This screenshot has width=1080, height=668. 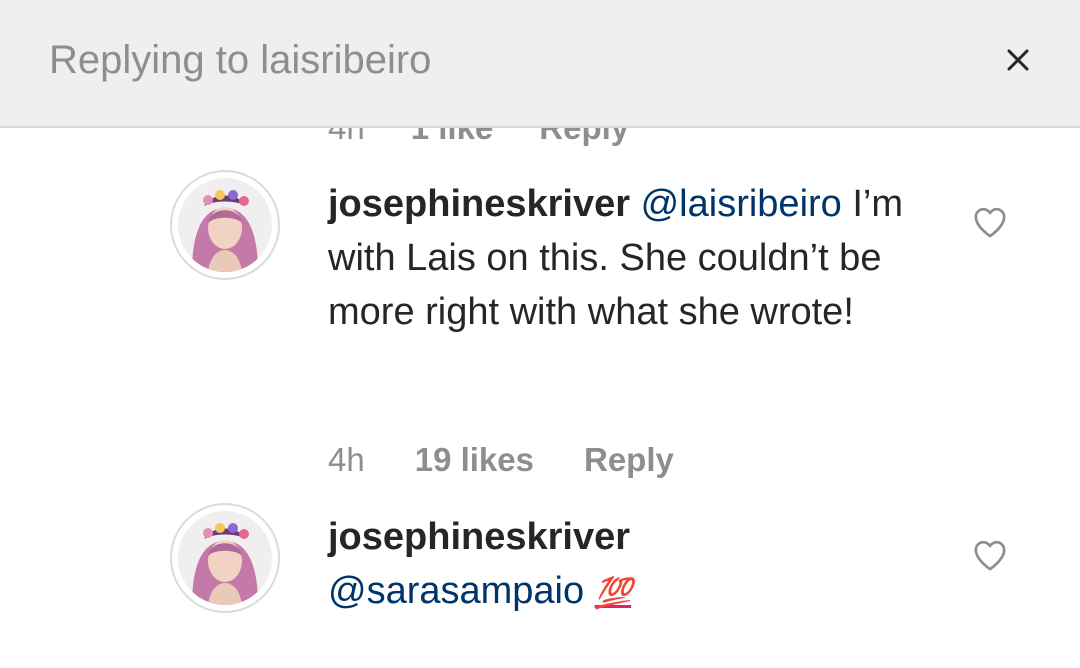 What do you see at coordinates (474, 459) in the screenshot?
I see `comment-likes: 19 likes` at bounding box center [474, 459].